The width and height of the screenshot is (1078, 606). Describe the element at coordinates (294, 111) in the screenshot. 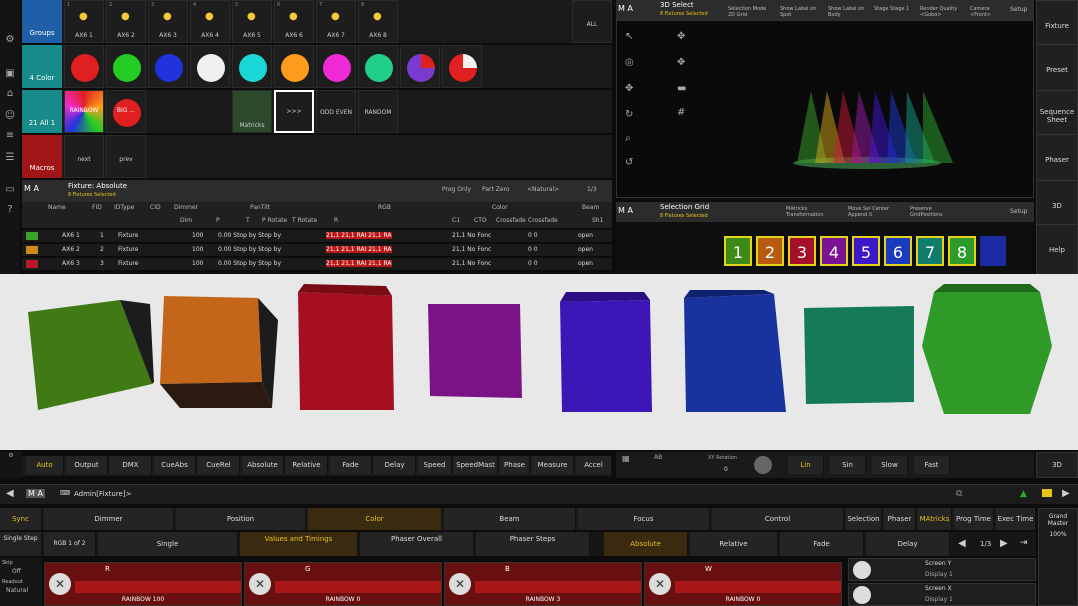

I see `all-preset-next: >>>` at that location.